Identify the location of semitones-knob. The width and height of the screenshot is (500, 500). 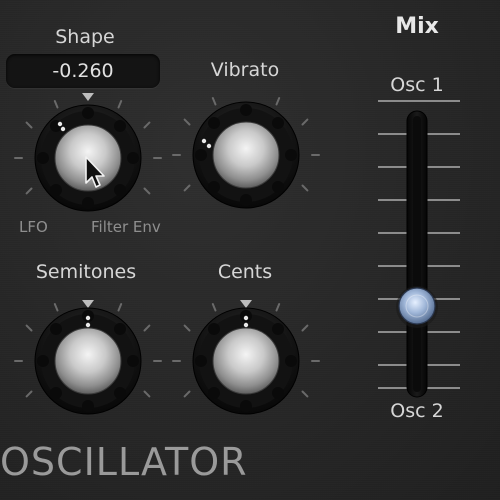
(88, 357).